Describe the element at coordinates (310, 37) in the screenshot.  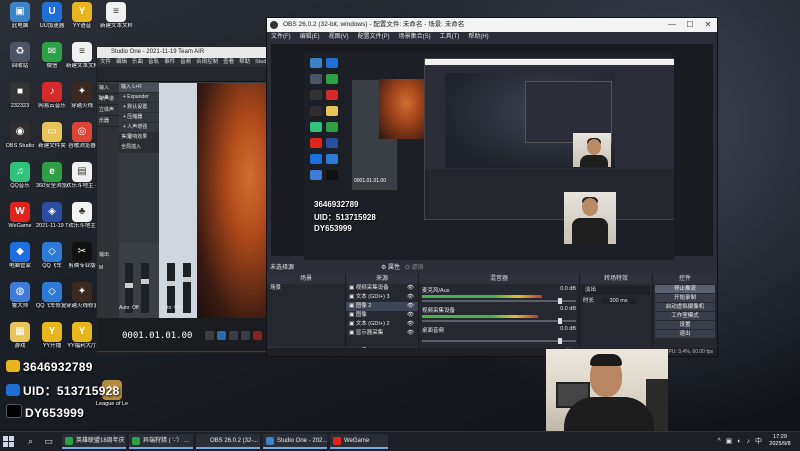
I see `obs-menu-item: 编辑(E)` at that location.